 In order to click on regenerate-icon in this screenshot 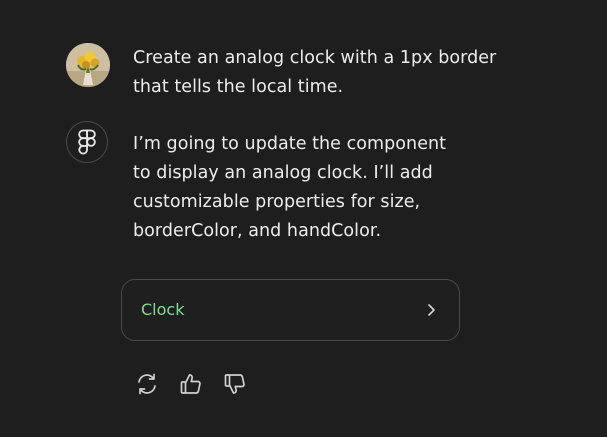, I will do `click(147, 384)`.